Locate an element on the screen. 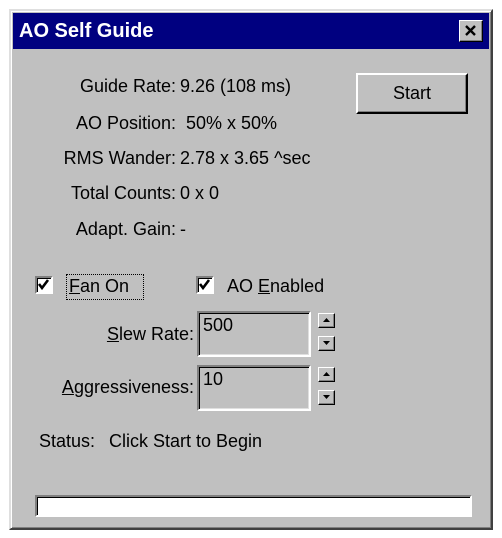 The width and height of the screenshot is (502, 538). adapt-gain-label: Adapt. Gain: is located at coordinates (125, 229).